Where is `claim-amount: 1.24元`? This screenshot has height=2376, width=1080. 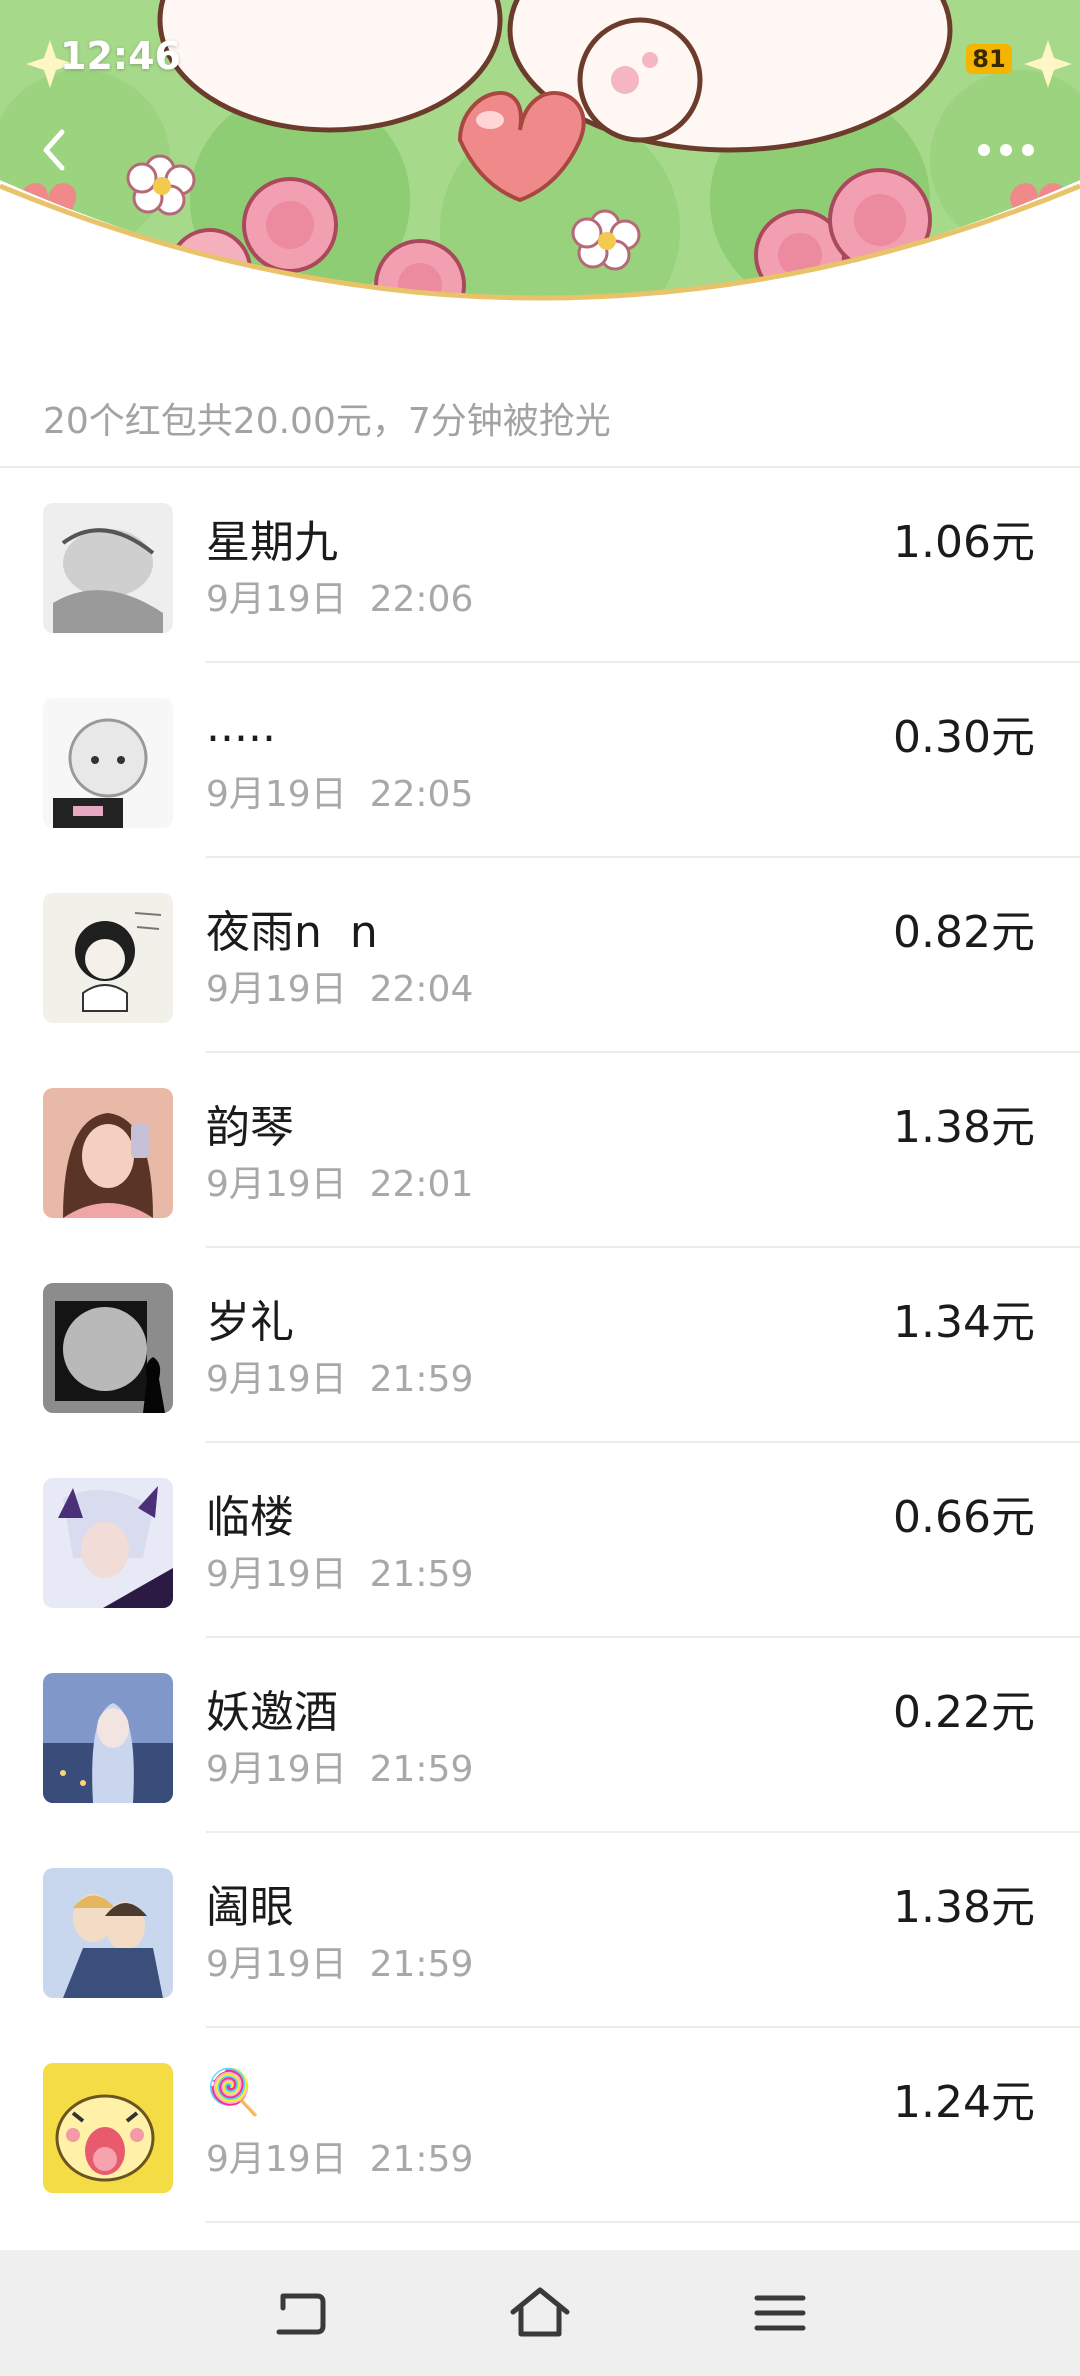 claim-amount: 1.24元 is located at coordinates (964, 2102).